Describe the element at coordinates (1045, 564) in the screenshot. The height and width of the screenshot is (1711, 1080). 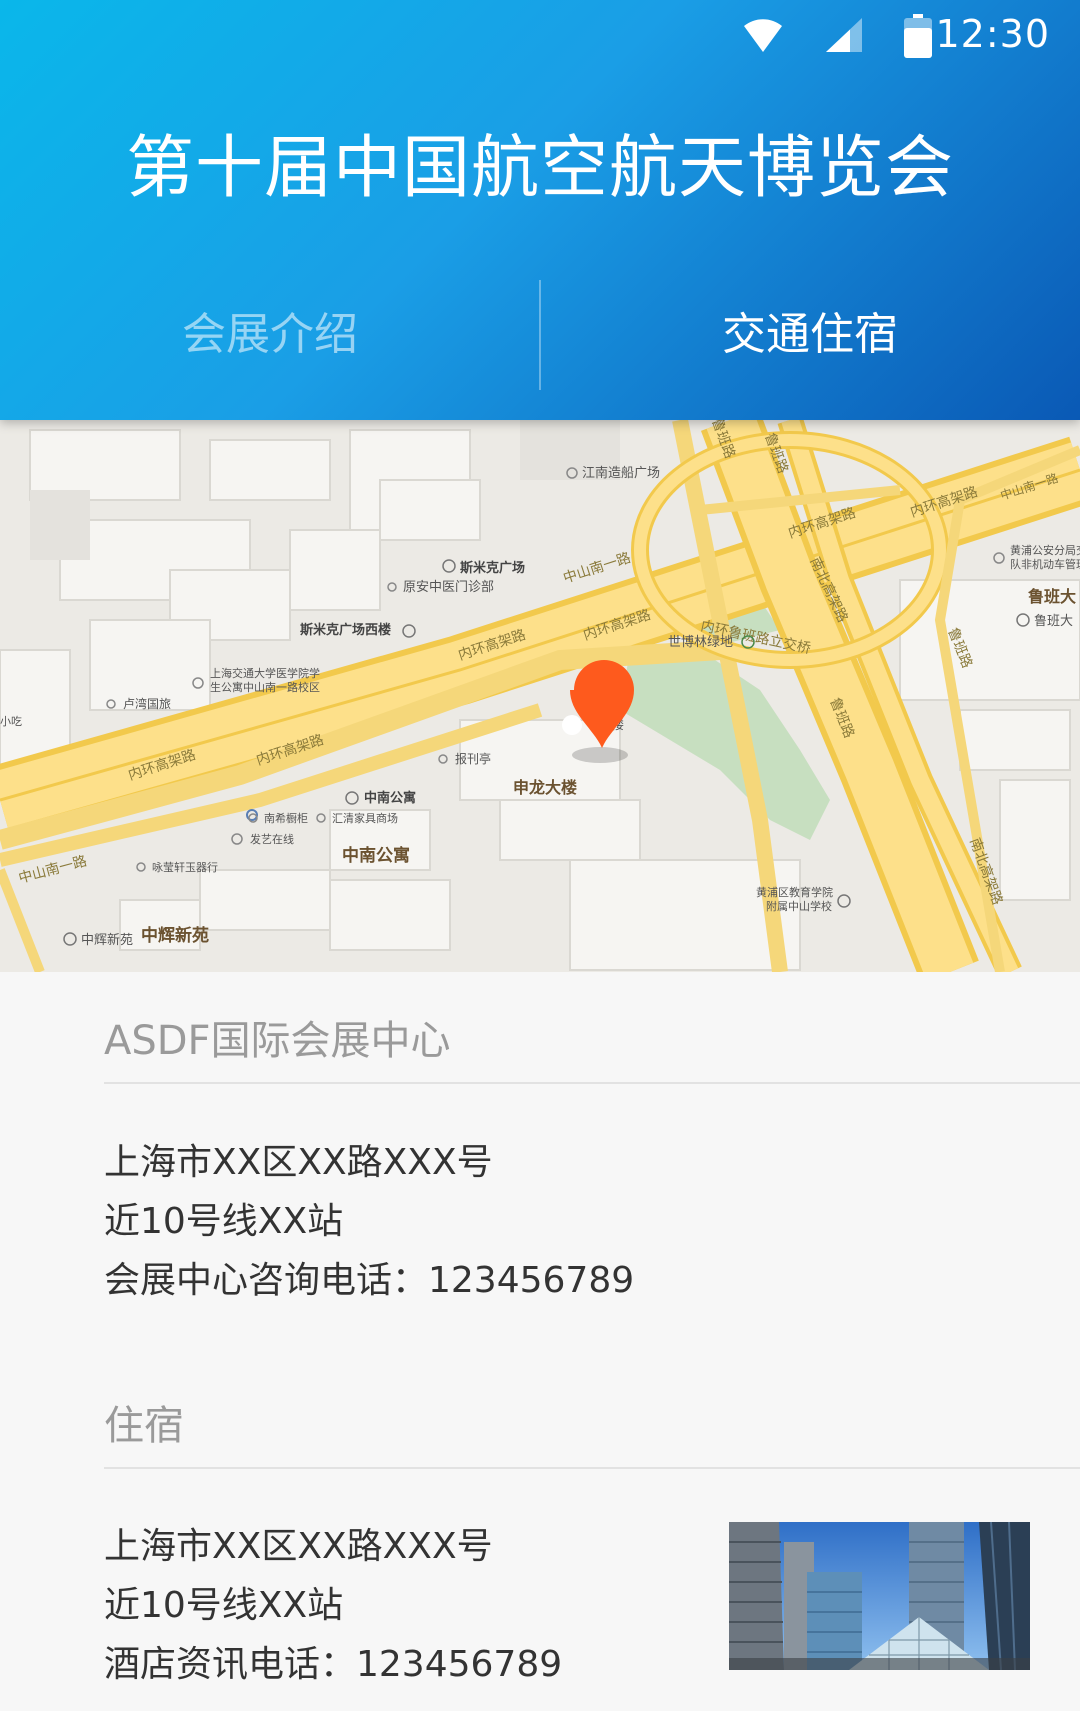
I see `poi-label: 队非机动车管理` at that location.